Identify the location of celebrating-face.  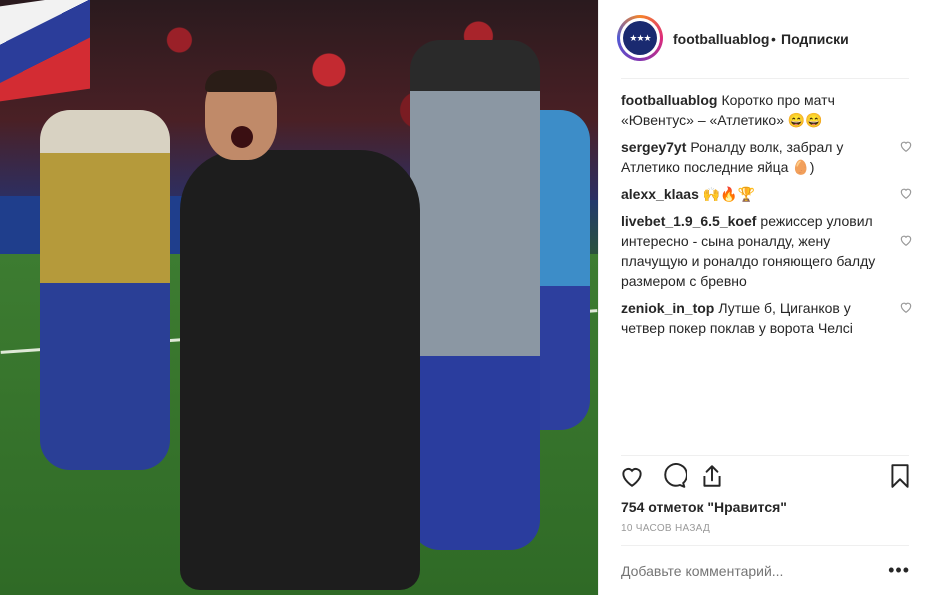
(241, 115).